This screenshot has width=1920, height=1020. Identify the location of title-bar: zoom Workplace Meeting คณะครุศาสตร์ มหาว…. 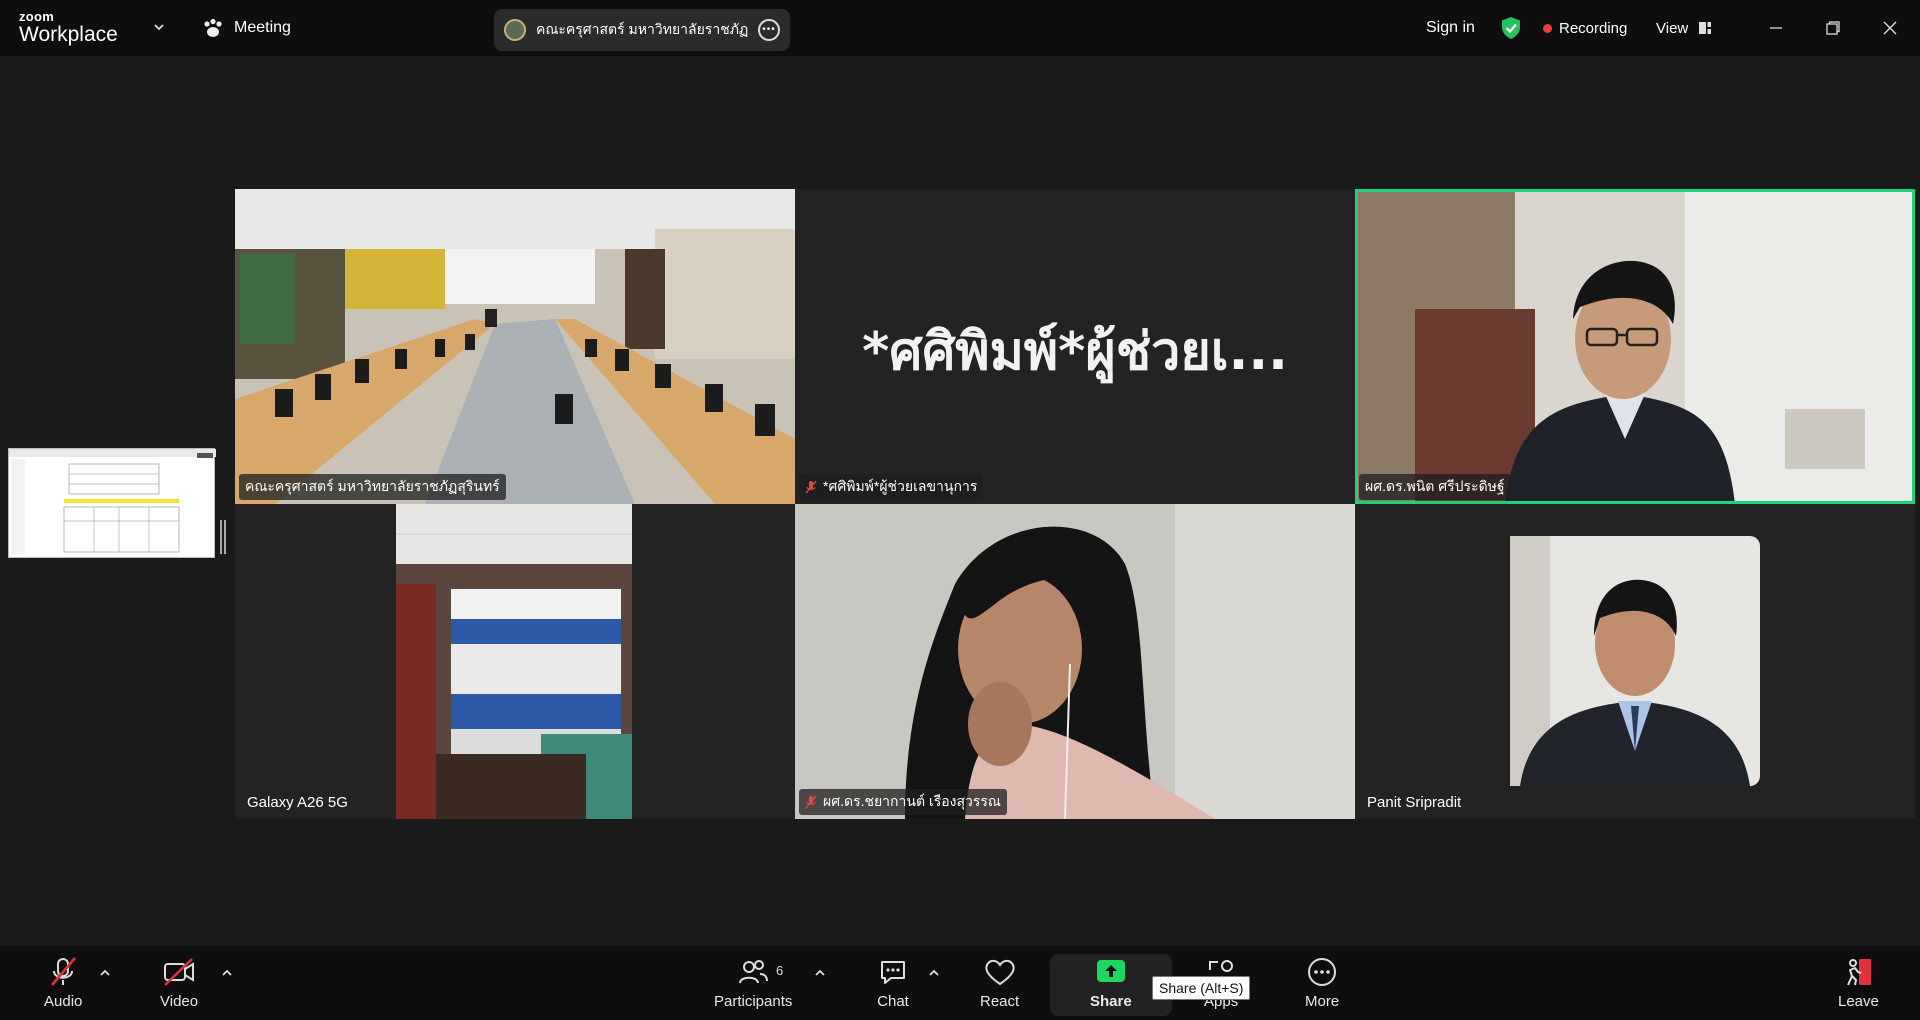
(960, 28).